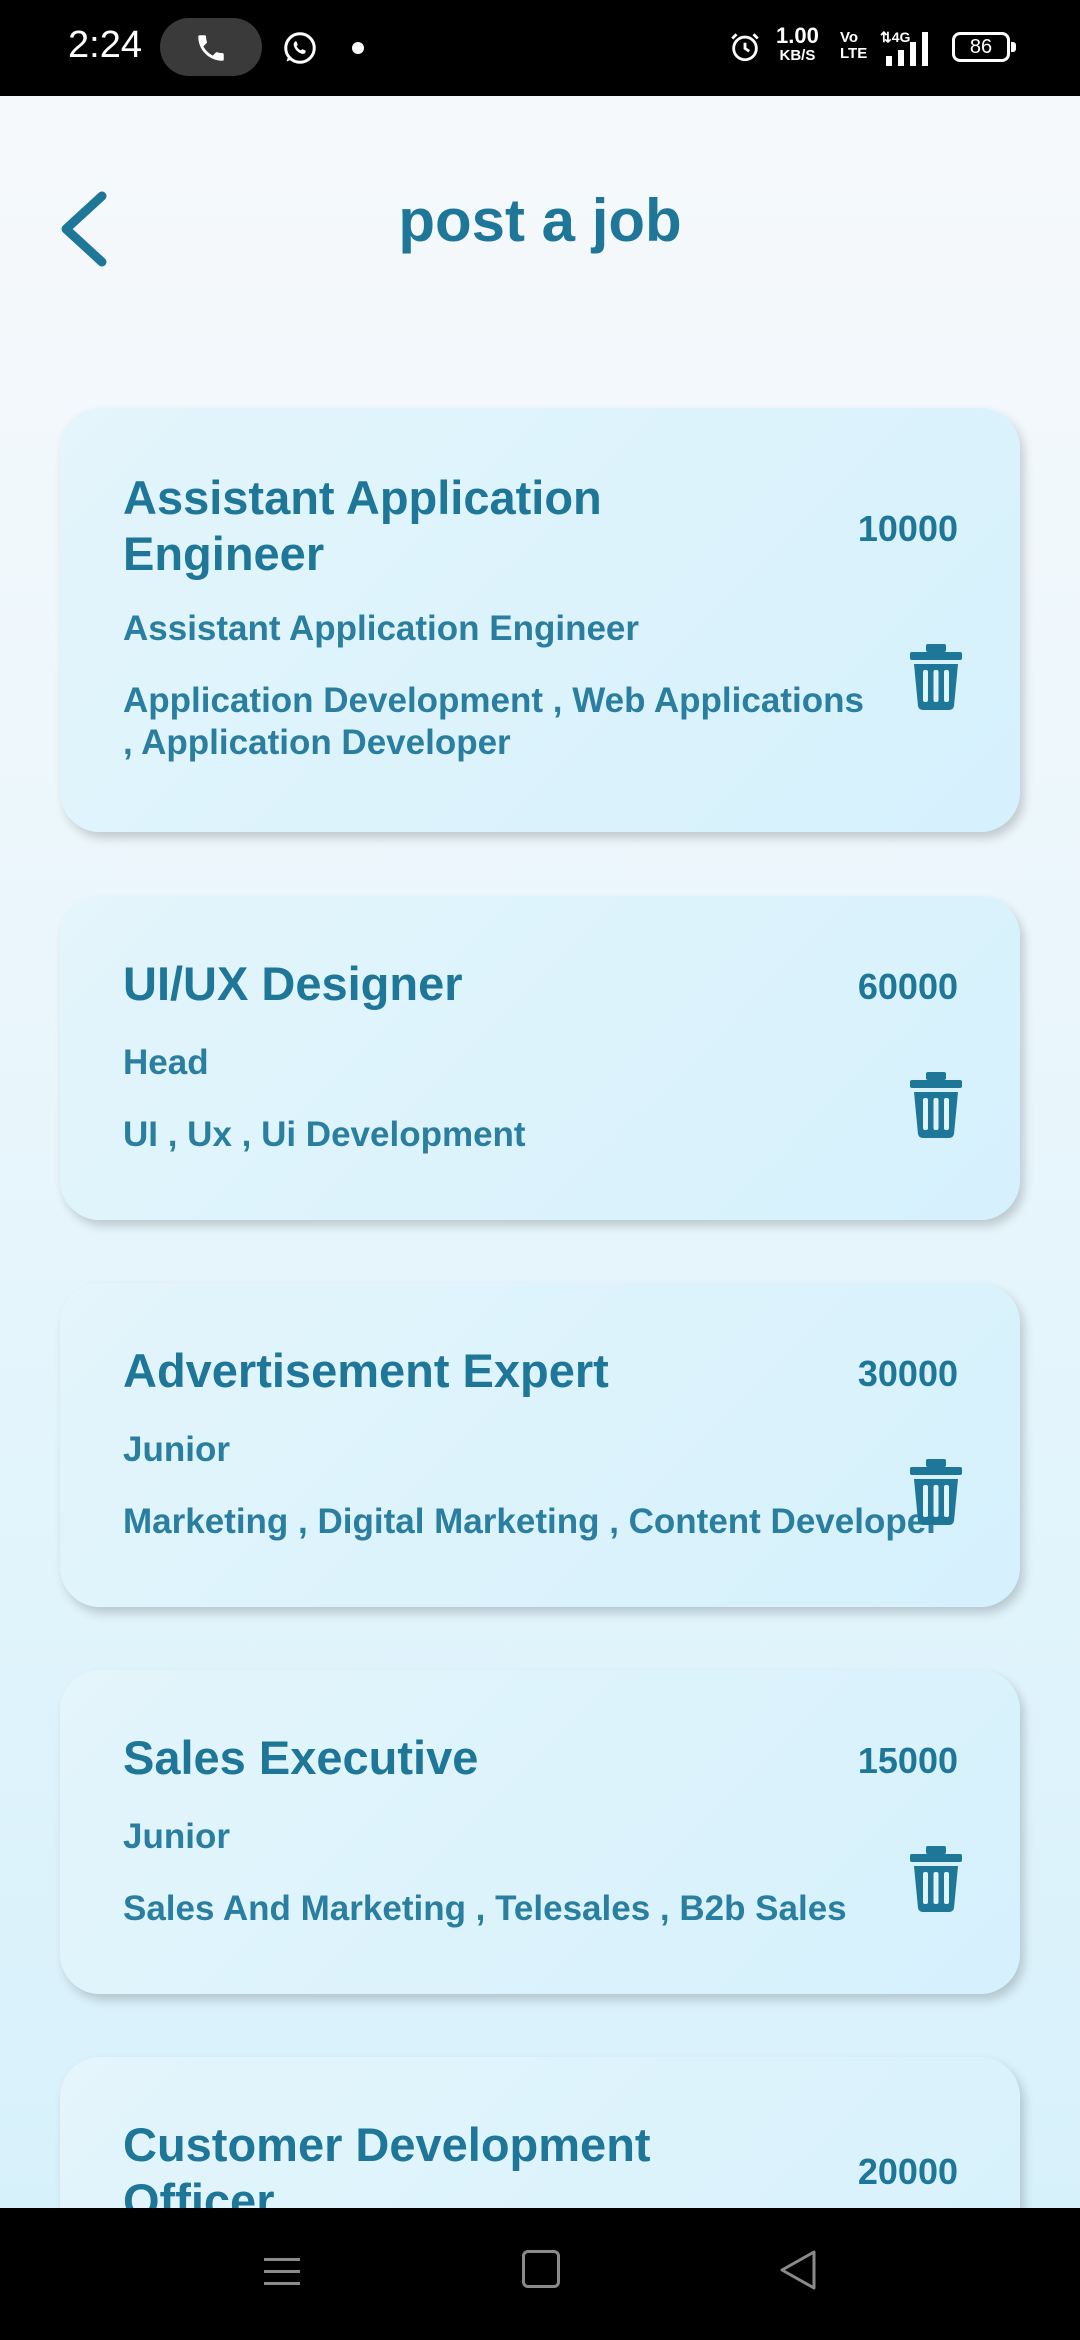 Image resolution: width=1080 pixels, height=2340 pixels. What do you see at coordinates (907, 1373) in the screenshot?
I see `job-salary: 30000` at bounding box center [907, 1373].